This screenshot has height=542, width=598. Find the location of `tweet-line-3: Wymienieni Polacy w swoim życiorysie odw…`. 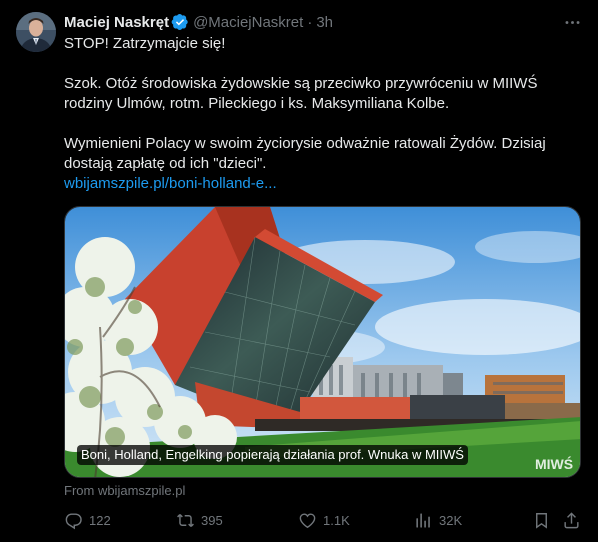

tweet-line-3: Wymienieni Polacy w swoim życiorysie odw… is located at coordinates (305, 153).